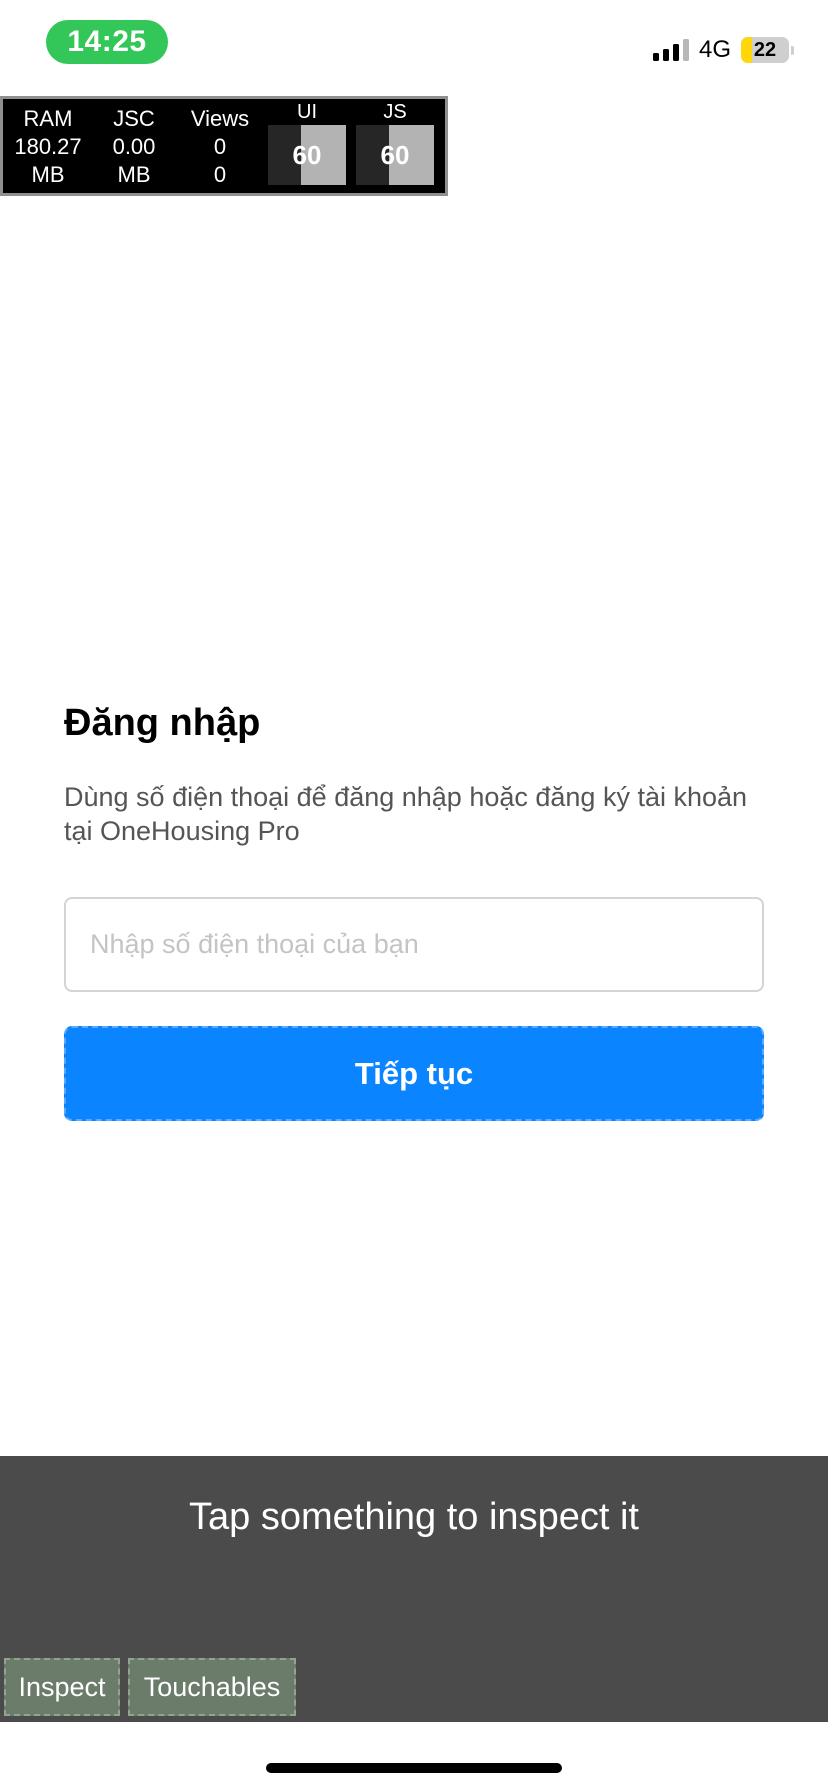 This screenshot has height=1792, width=828. I want to click on perf-ram-value: 180.27, so click(48, 146).